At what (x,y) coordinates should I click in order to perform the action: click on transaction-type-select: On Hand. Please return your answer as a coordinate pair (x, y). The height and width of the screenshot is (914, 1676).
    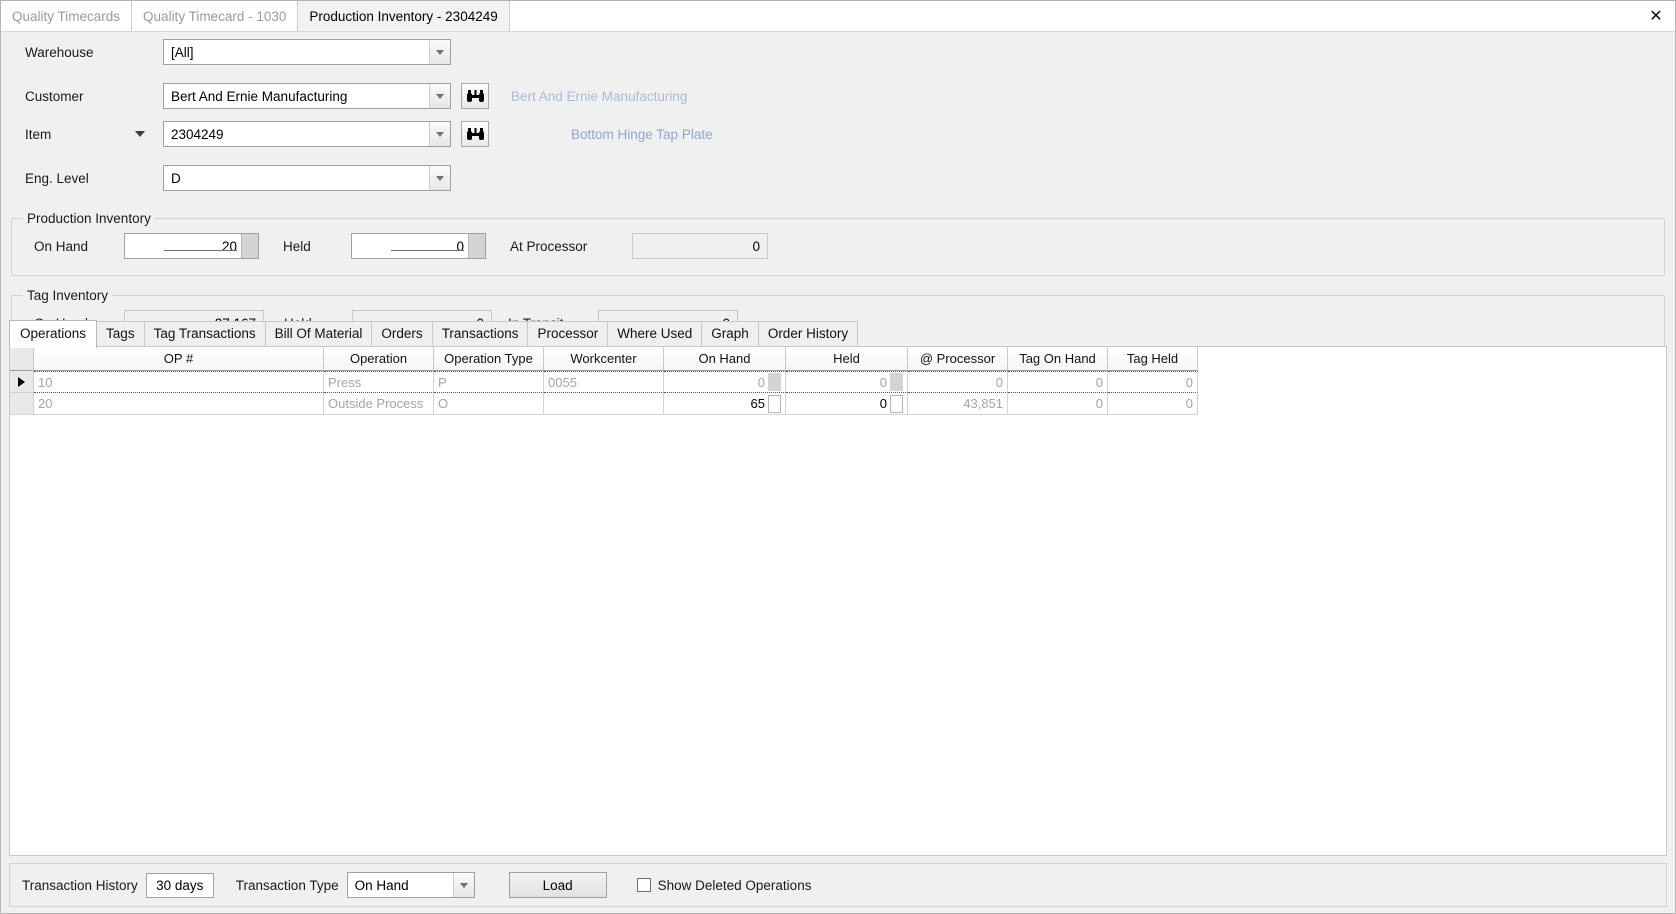
    Looking at the image, I should click on (410, 885).